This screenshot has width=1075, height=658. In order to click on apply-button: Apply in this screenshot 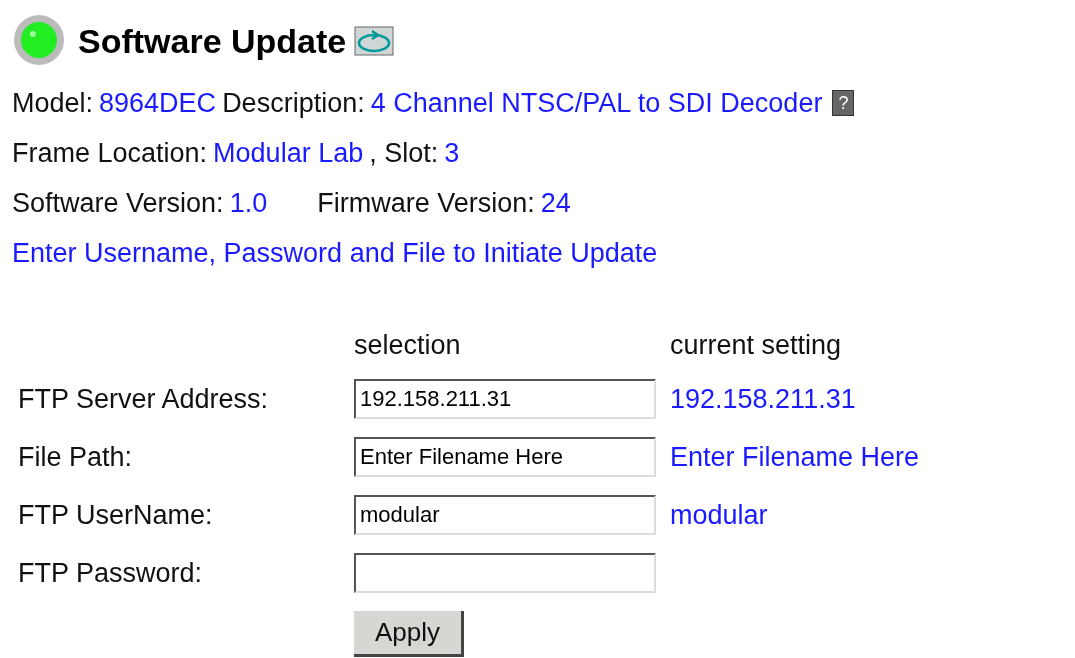, I will do `click(409, 634)`.